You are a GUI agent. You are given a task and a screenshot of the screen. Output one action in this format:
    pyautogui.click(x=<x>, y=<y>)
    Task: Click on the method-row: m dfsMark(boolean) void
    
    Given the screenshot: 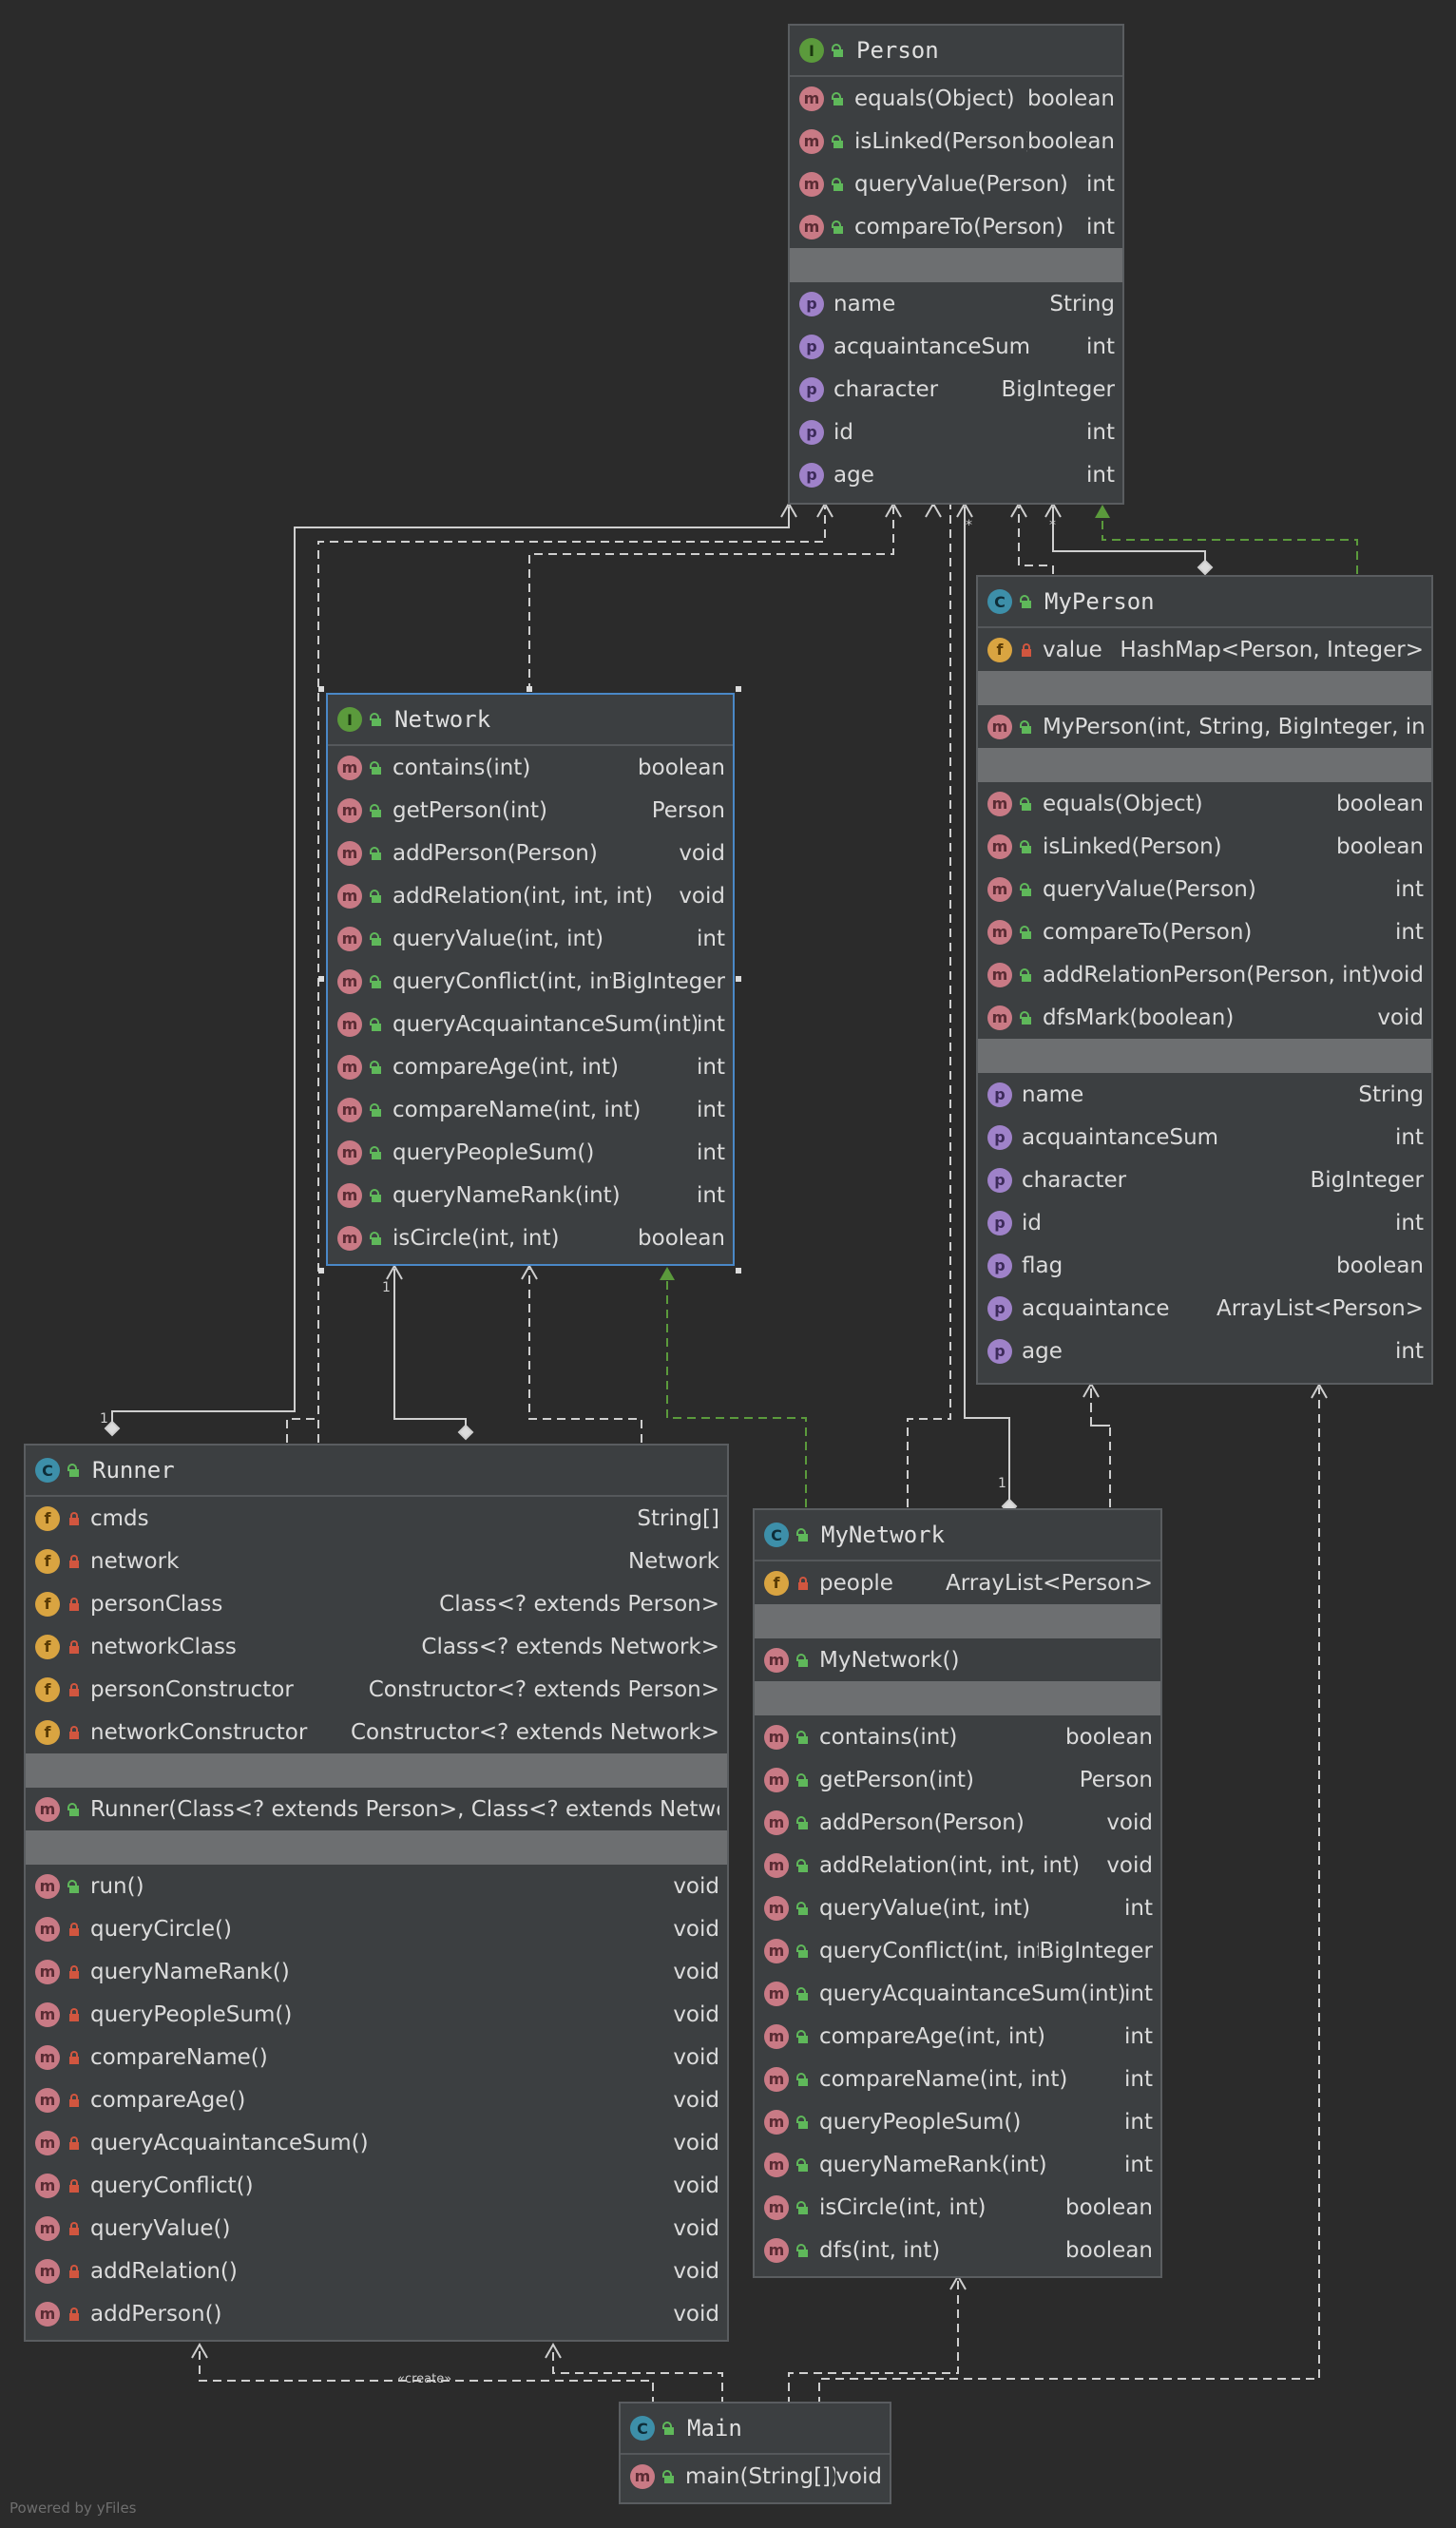 What is the action you would take?
    pyautogui.click(x=1204, y=1018)
    